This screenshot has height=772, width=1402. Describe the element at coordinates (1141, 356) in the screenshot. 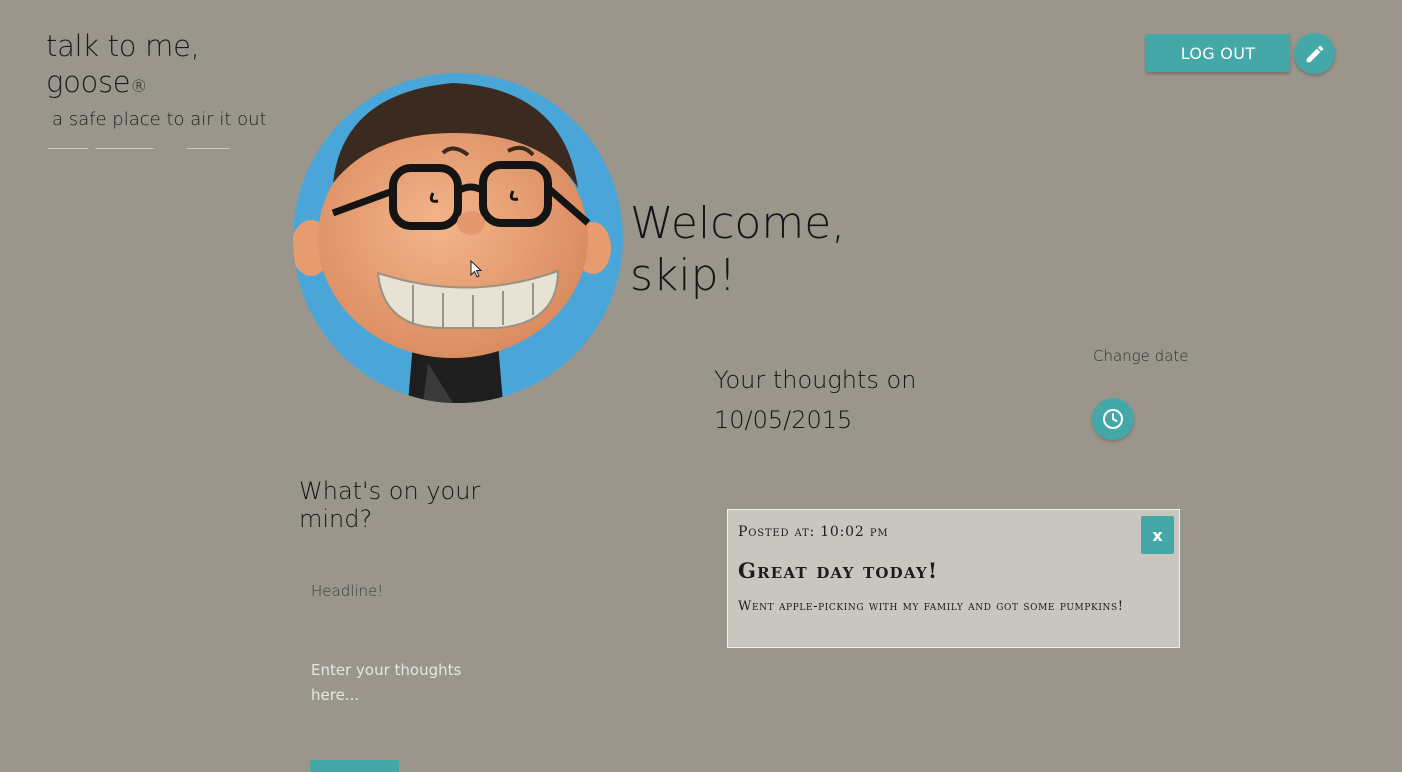

I see `change-date-label: Change date` at that location.